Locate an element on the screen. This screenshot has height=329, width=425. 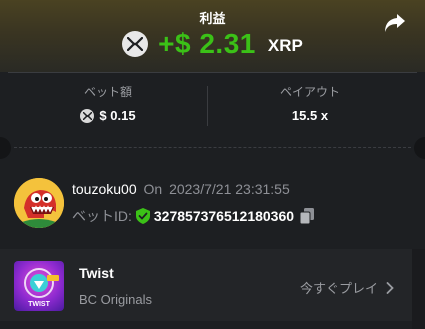
payout-stat: ペイアウト 15.5 x is located at coordinates (310, 101).